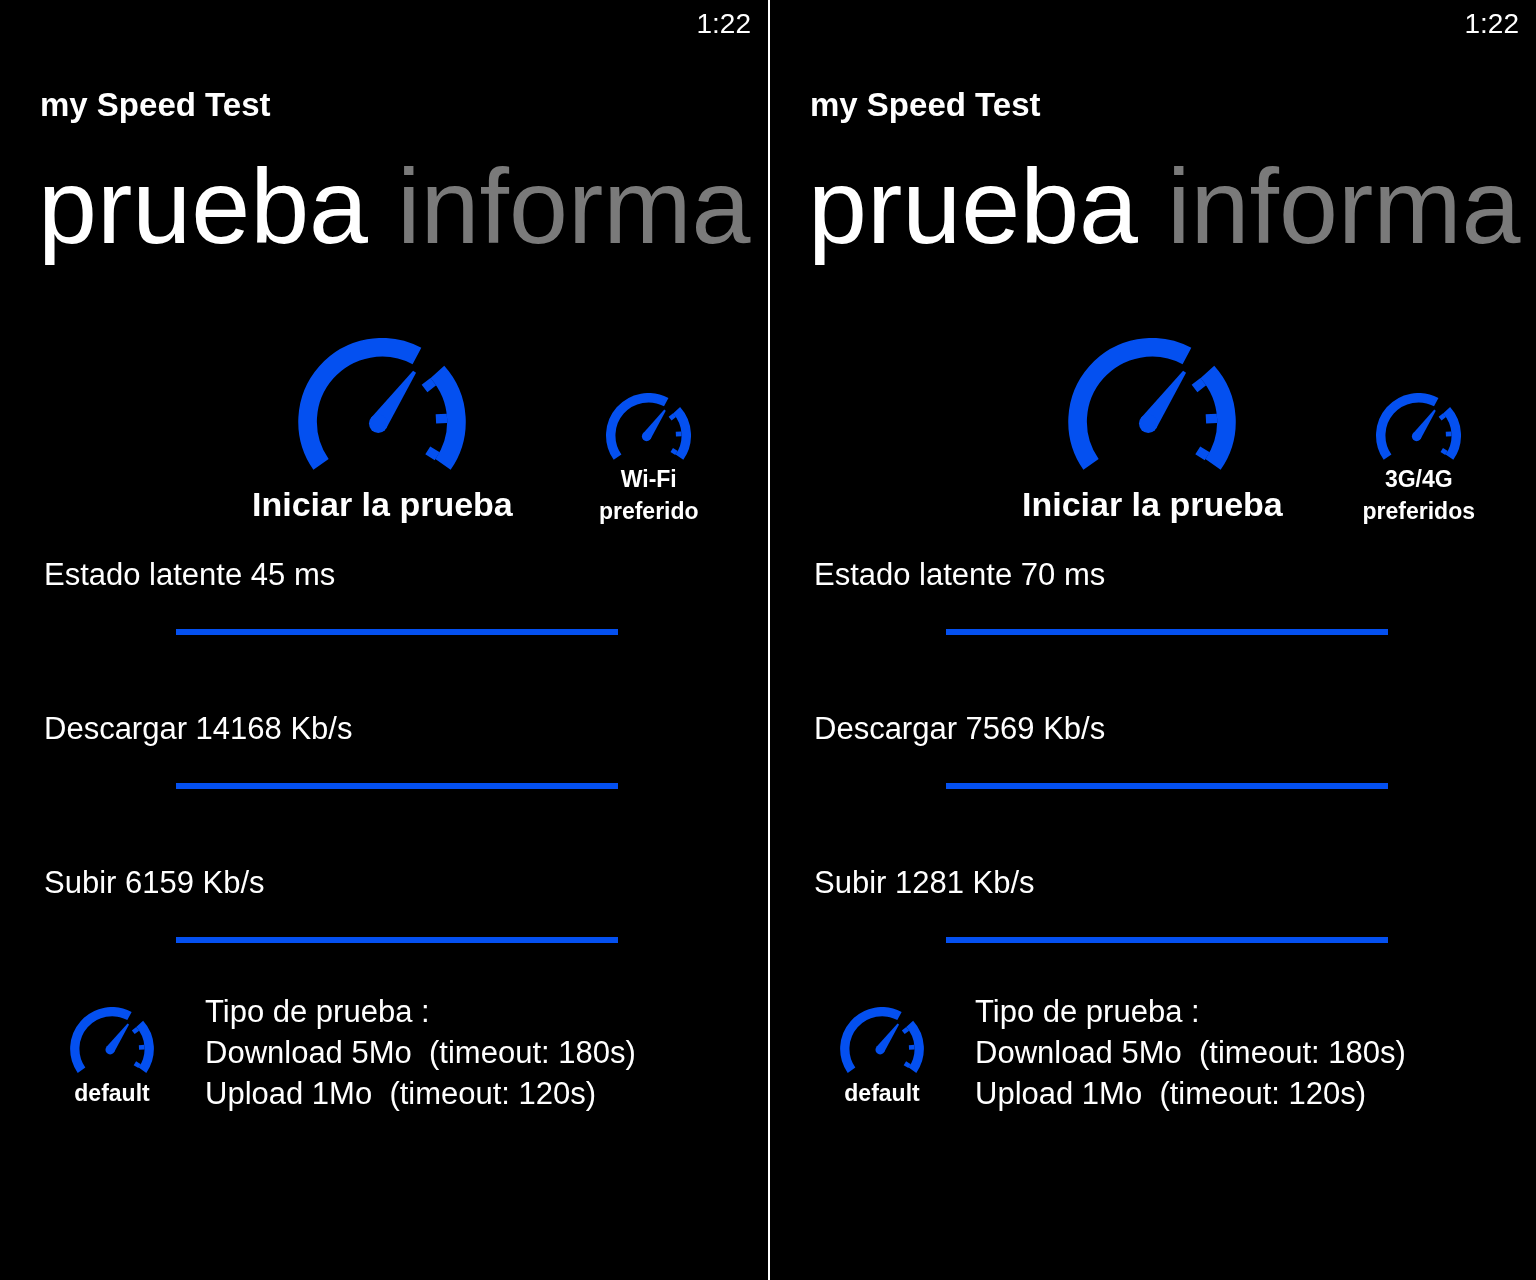 Image resolution: width=1536 pixels, height=1280 pixels. Describe the element at coordinates (198, 729) in the screenshot. I see `result-label: Descargar 14168 Kb/s` at that location.